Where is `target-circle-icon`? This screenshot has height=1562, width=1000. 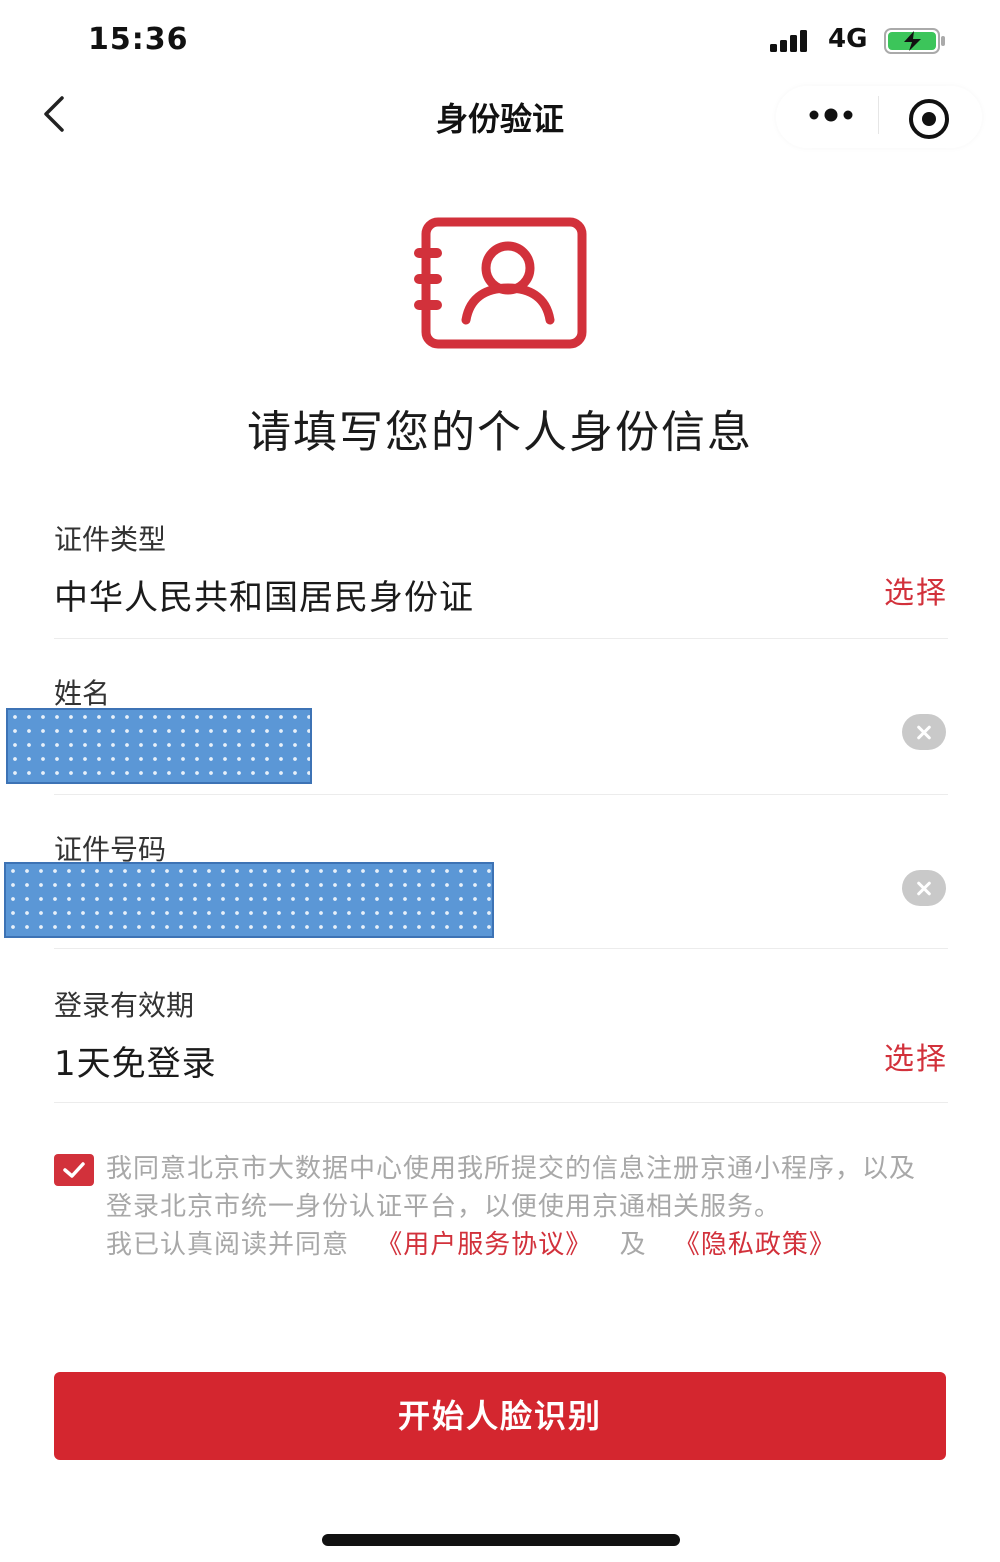 target-circle-icon is located at coordinates (929, 119).